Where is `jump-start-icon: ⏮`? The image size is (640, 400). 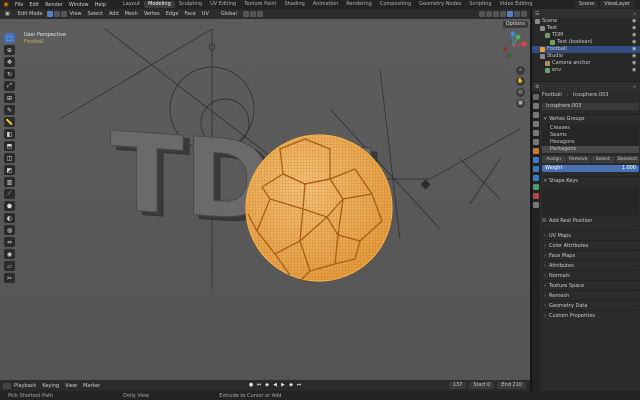 jump-start-icon: ⏮ is located at coordinates (259, 385).